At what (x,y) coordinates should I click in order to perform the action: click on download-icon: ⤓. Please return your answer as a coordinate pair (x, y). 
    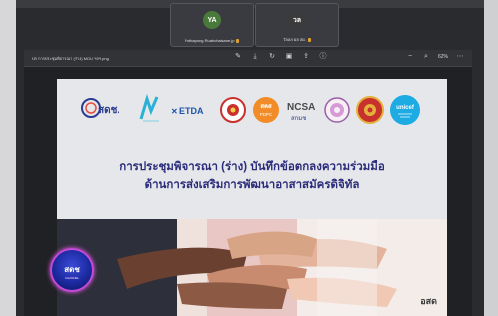
    Looking at the image, I should click on (255, 57).